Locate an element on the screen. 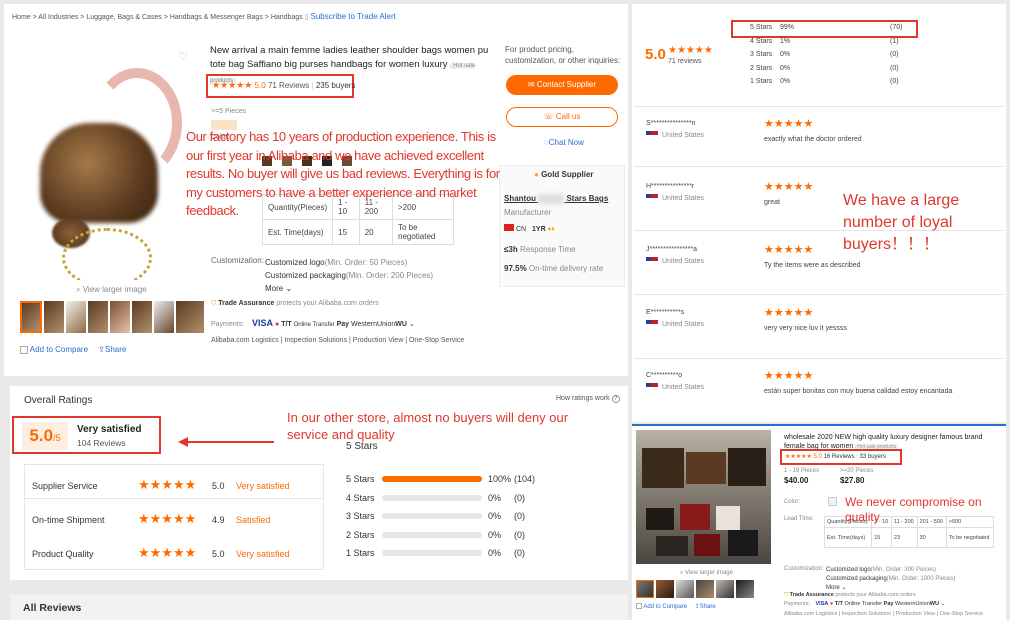 This screenshot has height=620, width=1010. customization-item: Customized logo(Min. Order: 50 Pieces) is located at coordinates (349, 262).